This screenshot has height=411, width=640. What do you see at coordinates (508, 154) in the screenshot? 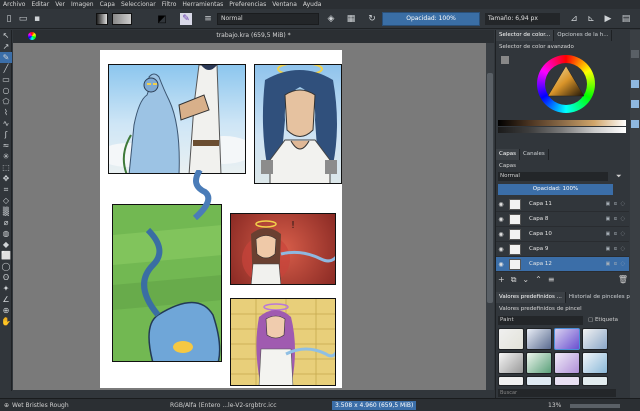
I see `tab-layers: Capas` at bounding box center [508, 154].